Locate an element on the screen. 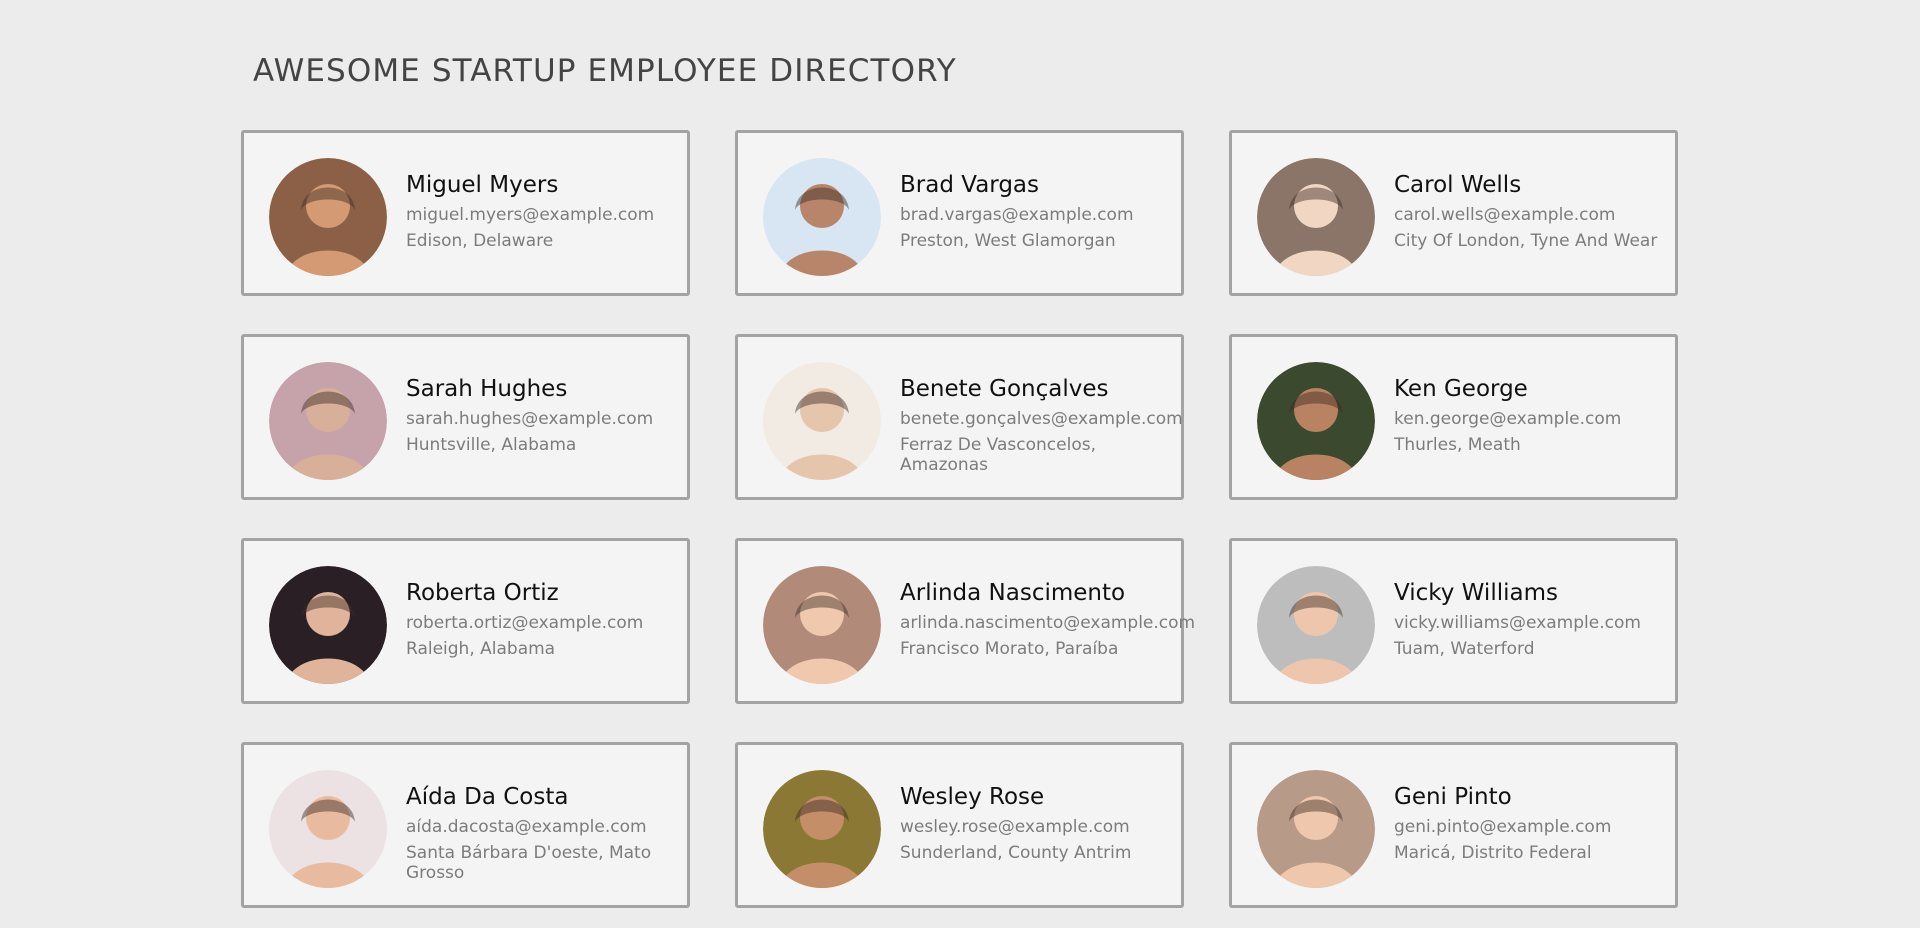 The height and width of the screenshot is (928, 1920). employee-location: Francisco Morato, Paraíba is located at coordinates (1009, 648).